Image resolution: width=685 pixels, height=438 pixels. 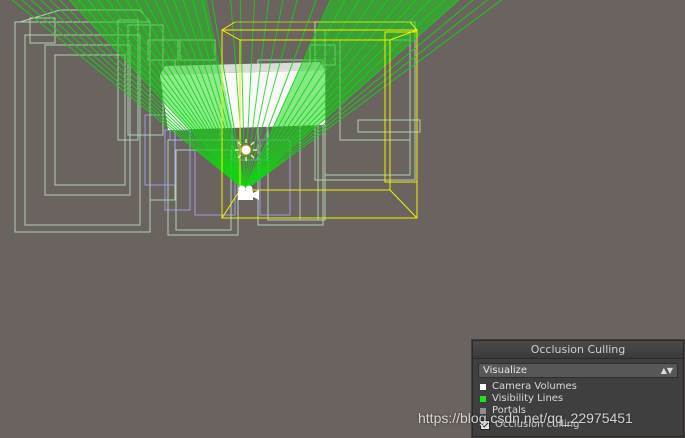 I want to click on camera-icon, so click(x=248, y=193).